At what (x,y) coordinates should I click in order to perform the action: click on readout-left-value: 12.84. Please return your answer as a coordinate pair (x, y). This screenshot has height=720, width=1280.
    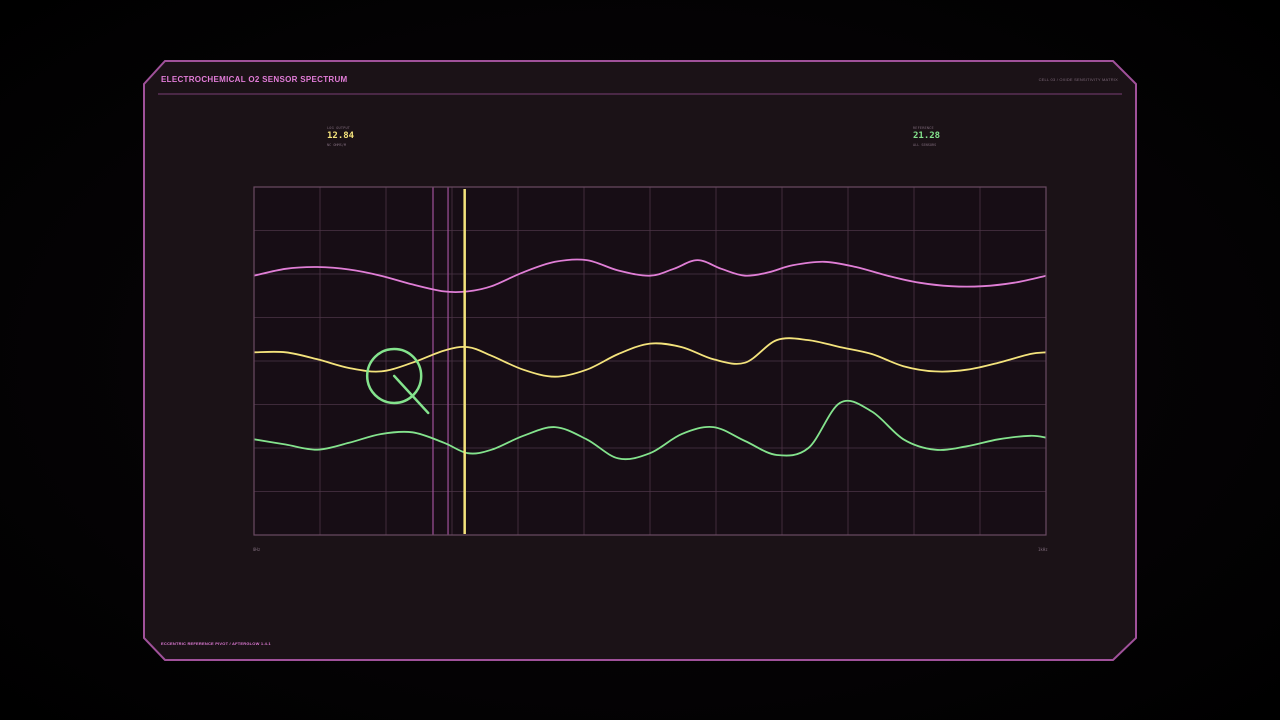
    Looking at the image, I should click on (341, 136).